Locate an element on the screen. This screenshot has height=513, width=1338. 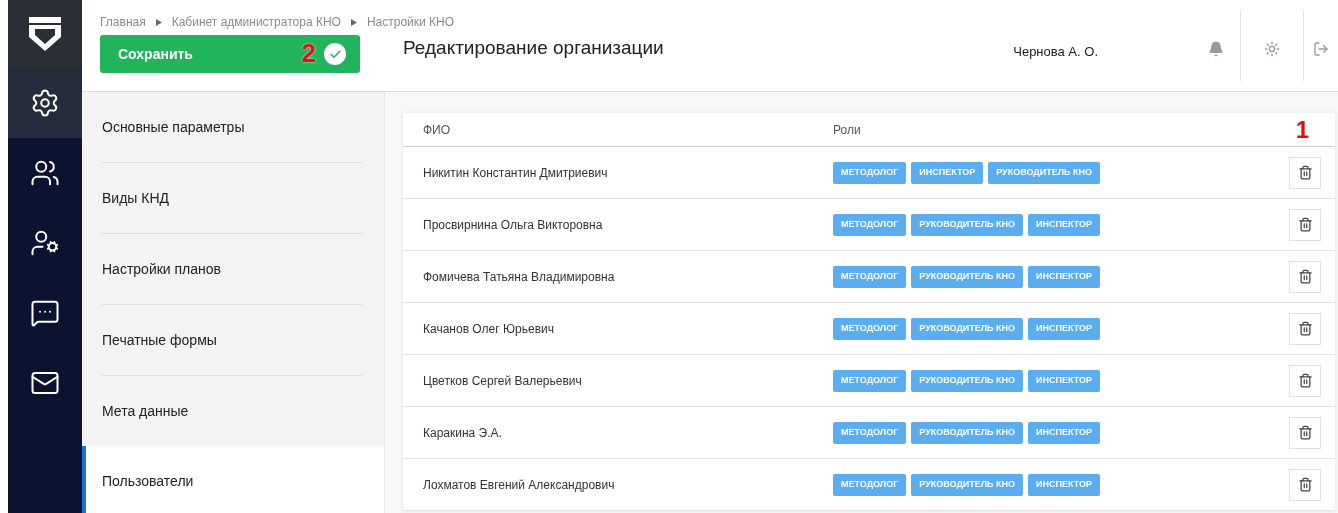
table-cell-text: Лохматов Евгений Александрович is located at coordinates (519, 485).